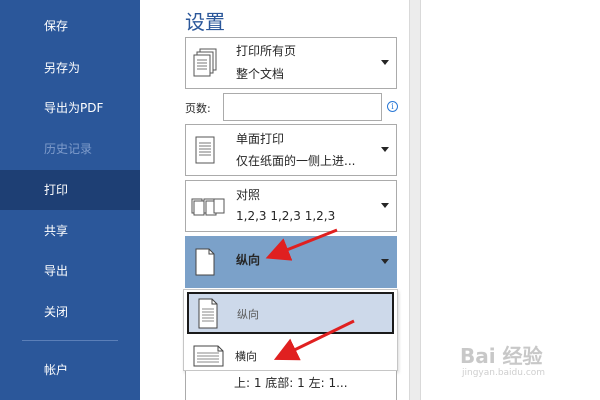  Describe the element at coordinates (291, 262) in the screenshot. I see `orientation-dropdown: 纵向` at that location.